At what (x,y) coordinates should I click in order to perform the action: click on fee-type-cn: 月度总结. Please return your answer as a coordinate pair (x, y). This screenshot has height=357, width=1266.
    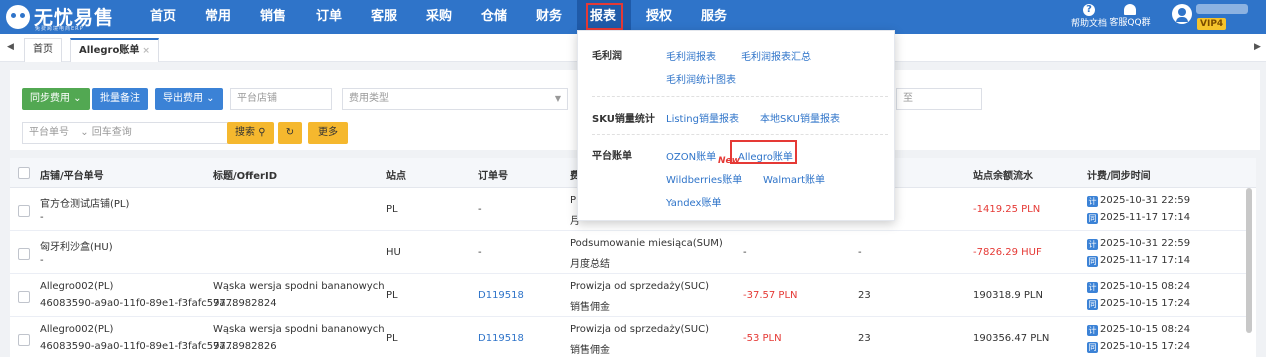
    Looking at the image, I should click on (590, 264).